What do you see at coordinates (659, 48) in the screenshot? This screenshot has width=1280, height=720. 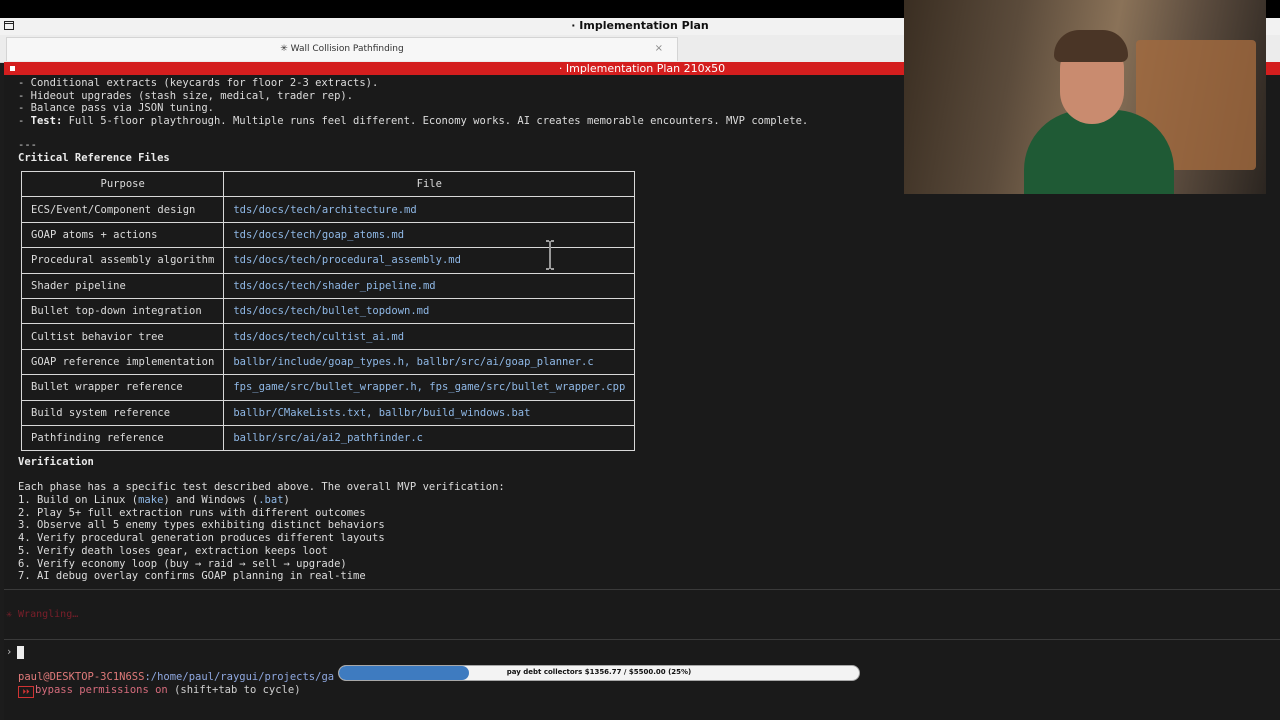 I see `close-icon: ×` at bounding box center [659, 48].